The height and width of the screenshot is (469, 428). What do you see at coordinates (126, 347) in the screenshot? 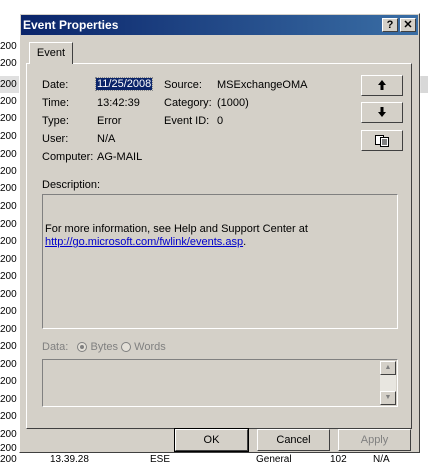
I see `words-radio` at bounding box center [126, 347].